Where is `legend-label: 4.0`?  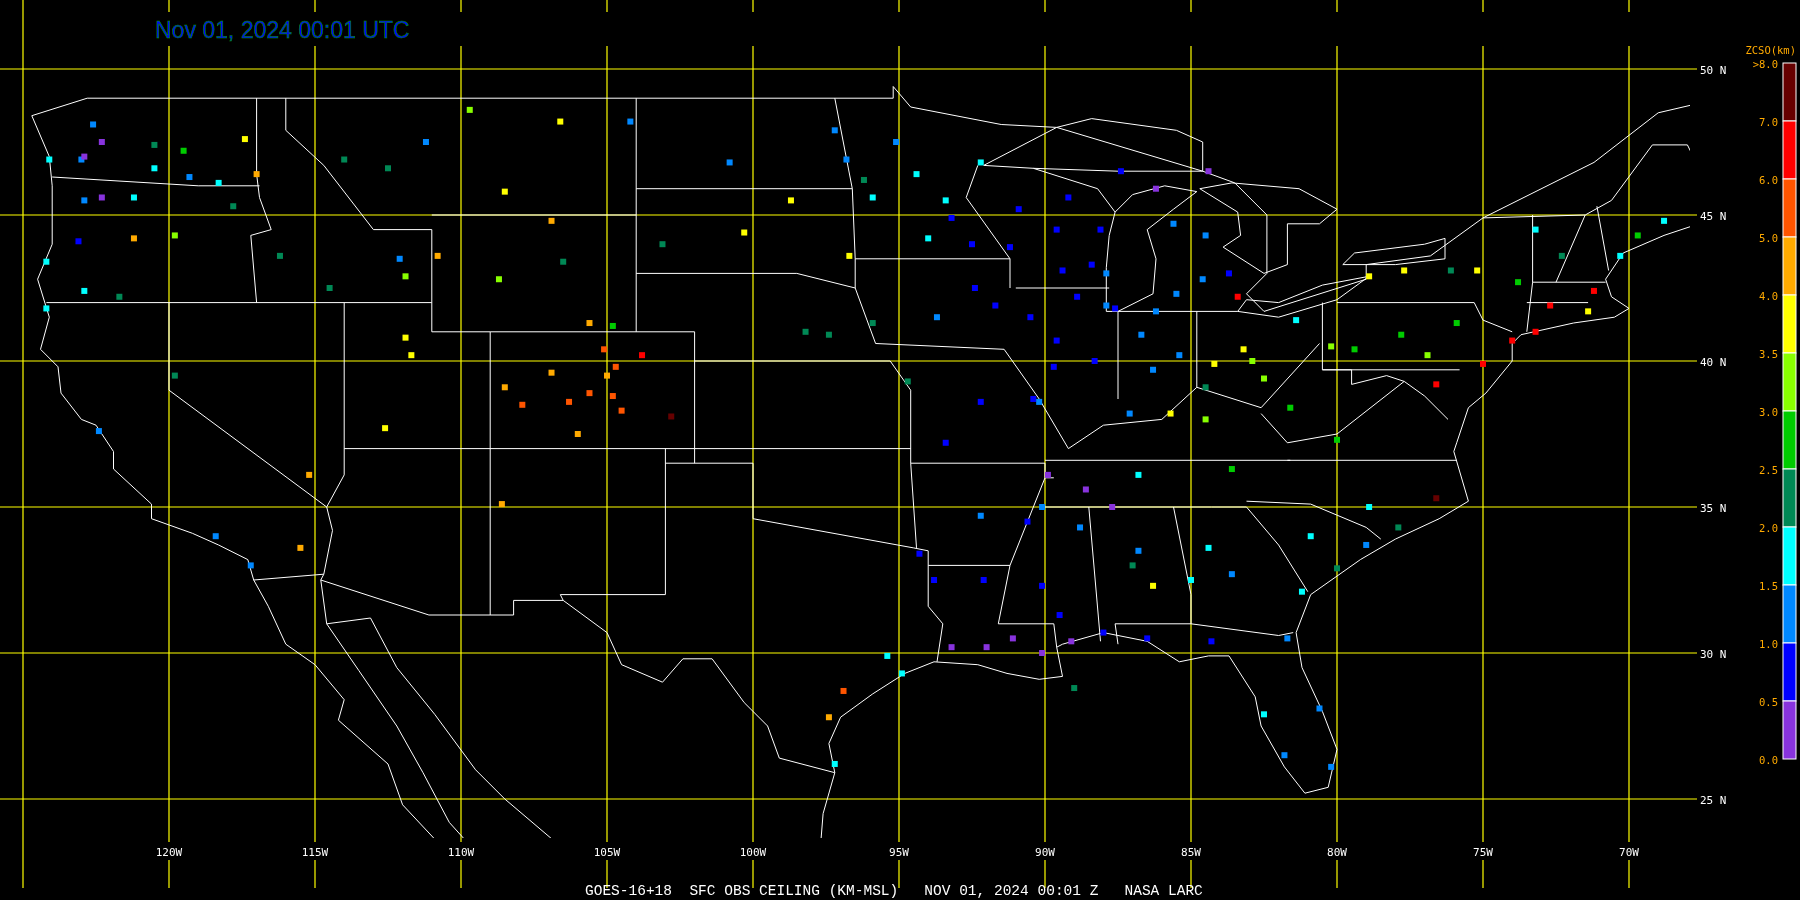
legend-label: 4.0 is located at coordinates (1768, 296).